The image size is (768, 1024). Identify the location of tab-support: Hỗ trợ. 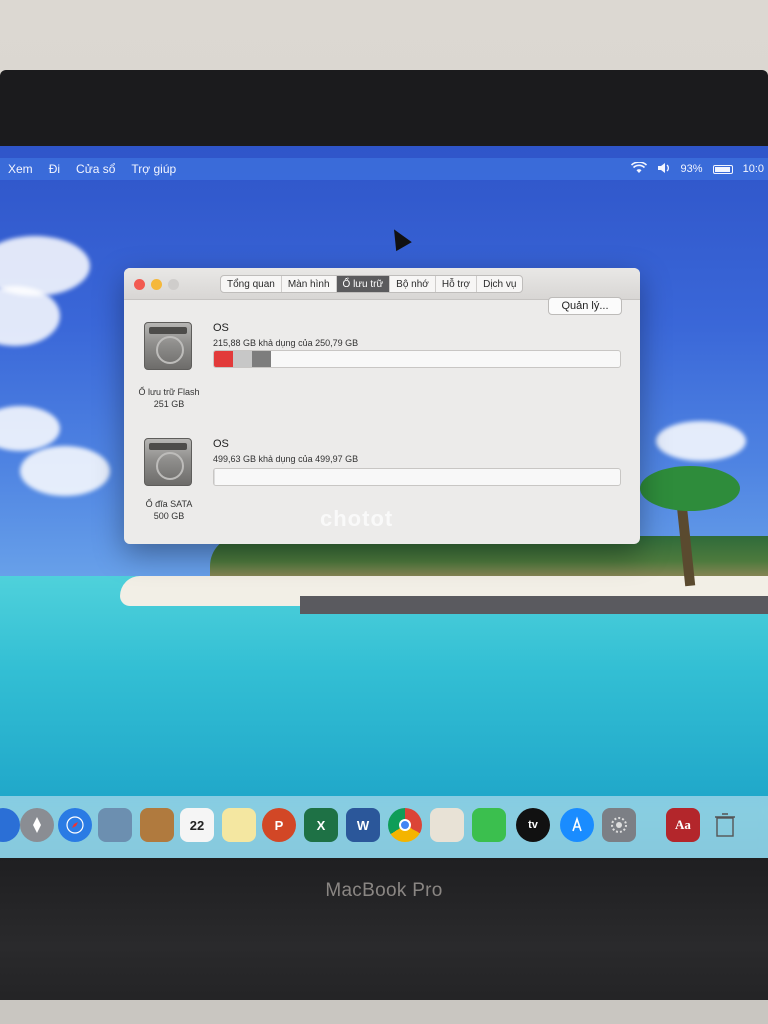
(457, 284).